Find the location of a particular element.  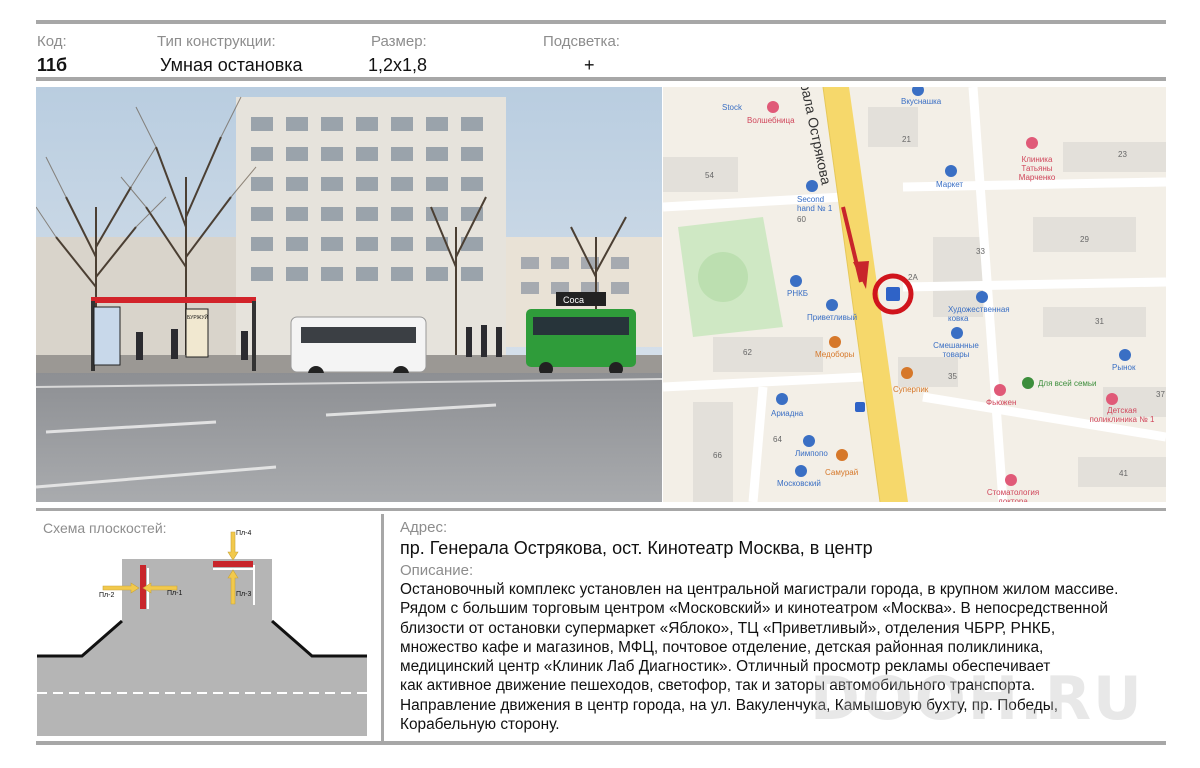

map-label: Лимпопо is located at coordinates (811, 453).